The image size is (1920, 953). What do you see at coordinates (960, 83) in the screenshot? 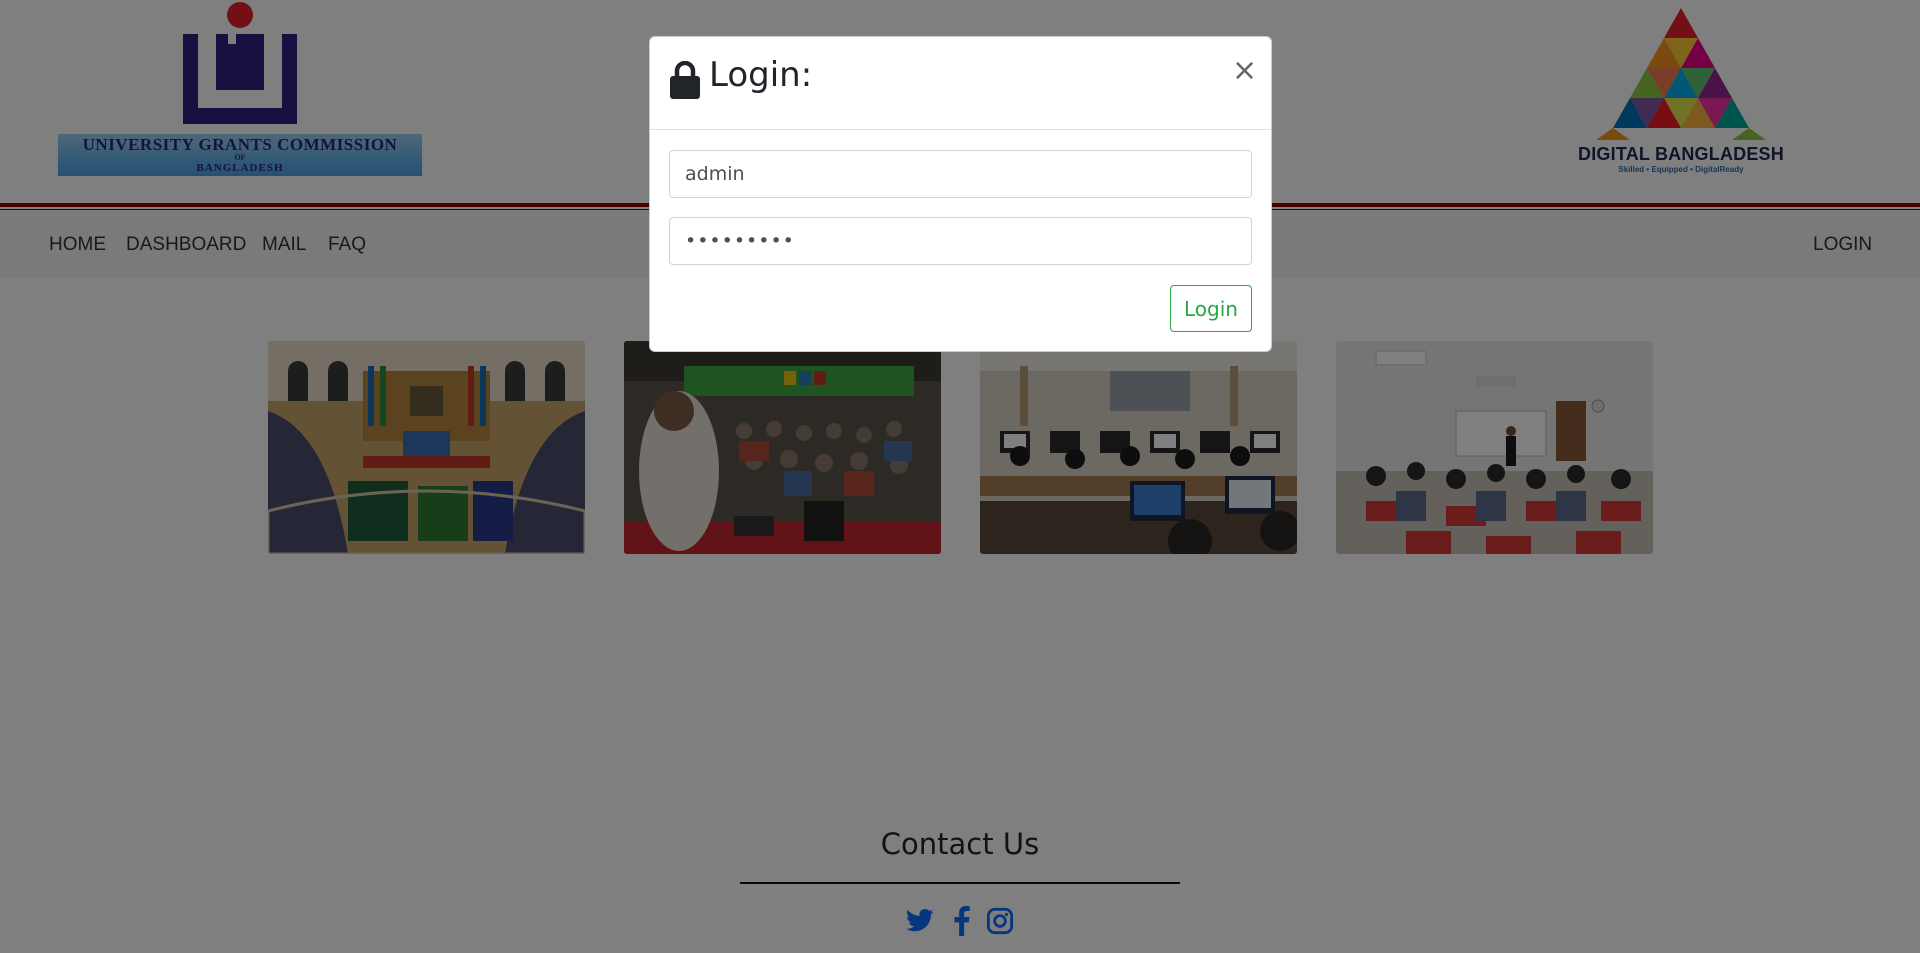
I see `modal-header: Login: ×` at bounding box center [960, 83].